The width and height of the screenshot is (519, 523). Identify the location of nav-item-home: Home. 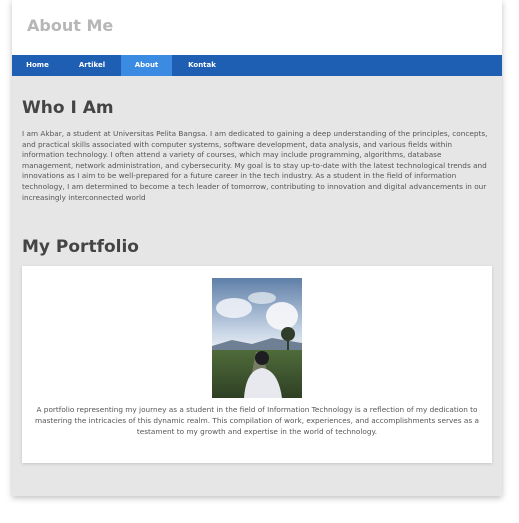
(37, 65).